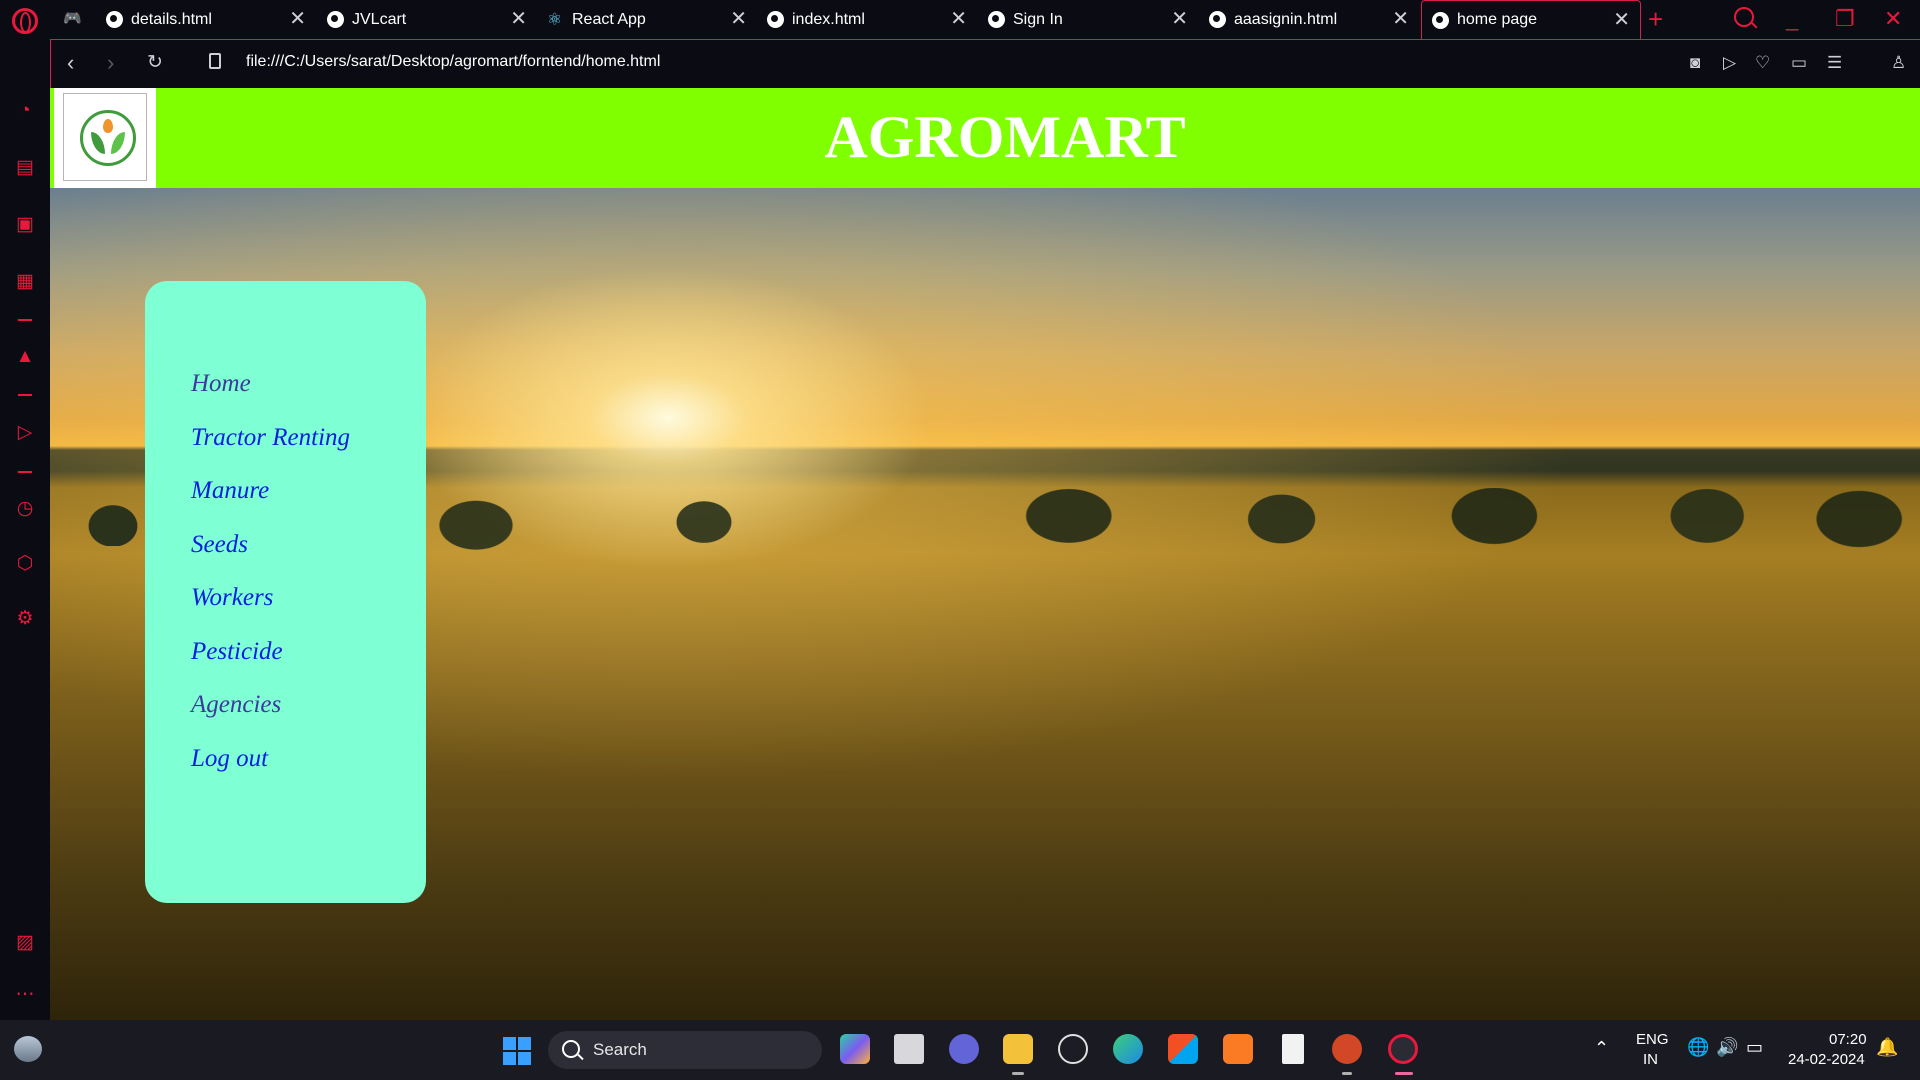 Image resolution: width=1920 pixels, height=1080 pixels. I want to click on new-tab-button: +, so click(1655, 19).